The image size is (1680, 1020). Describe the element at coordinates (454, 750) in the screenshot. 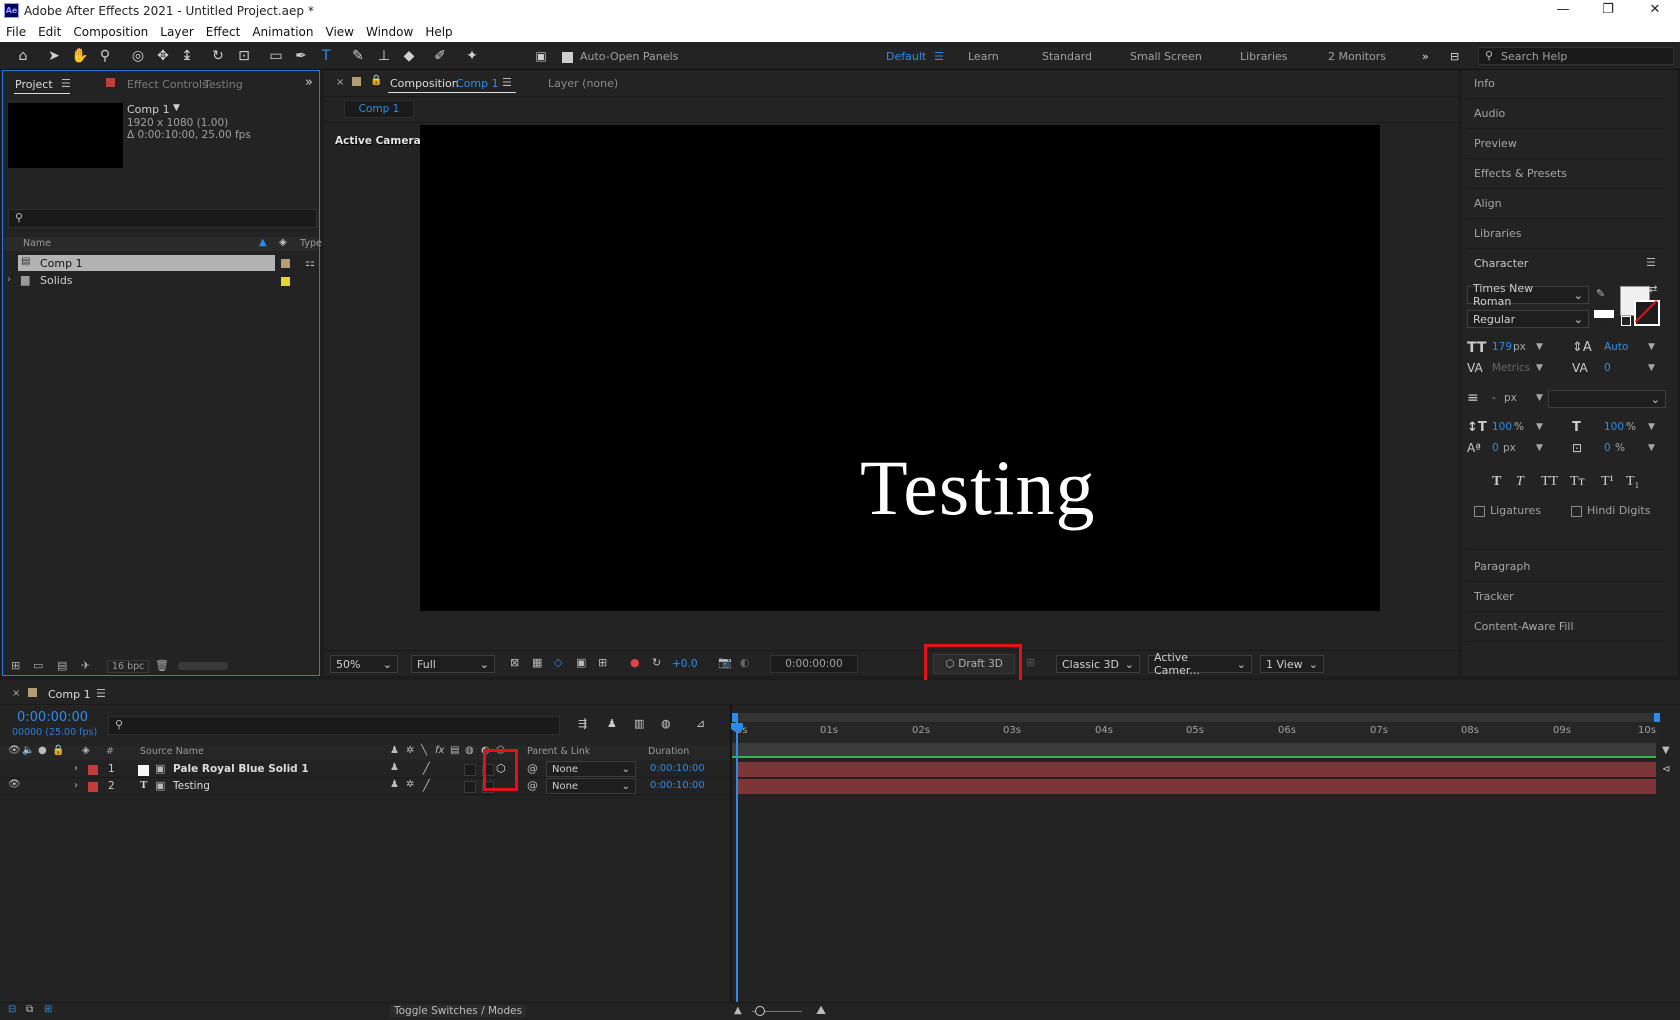

I see `frame-blend-switch-icon: ▤` at that location.